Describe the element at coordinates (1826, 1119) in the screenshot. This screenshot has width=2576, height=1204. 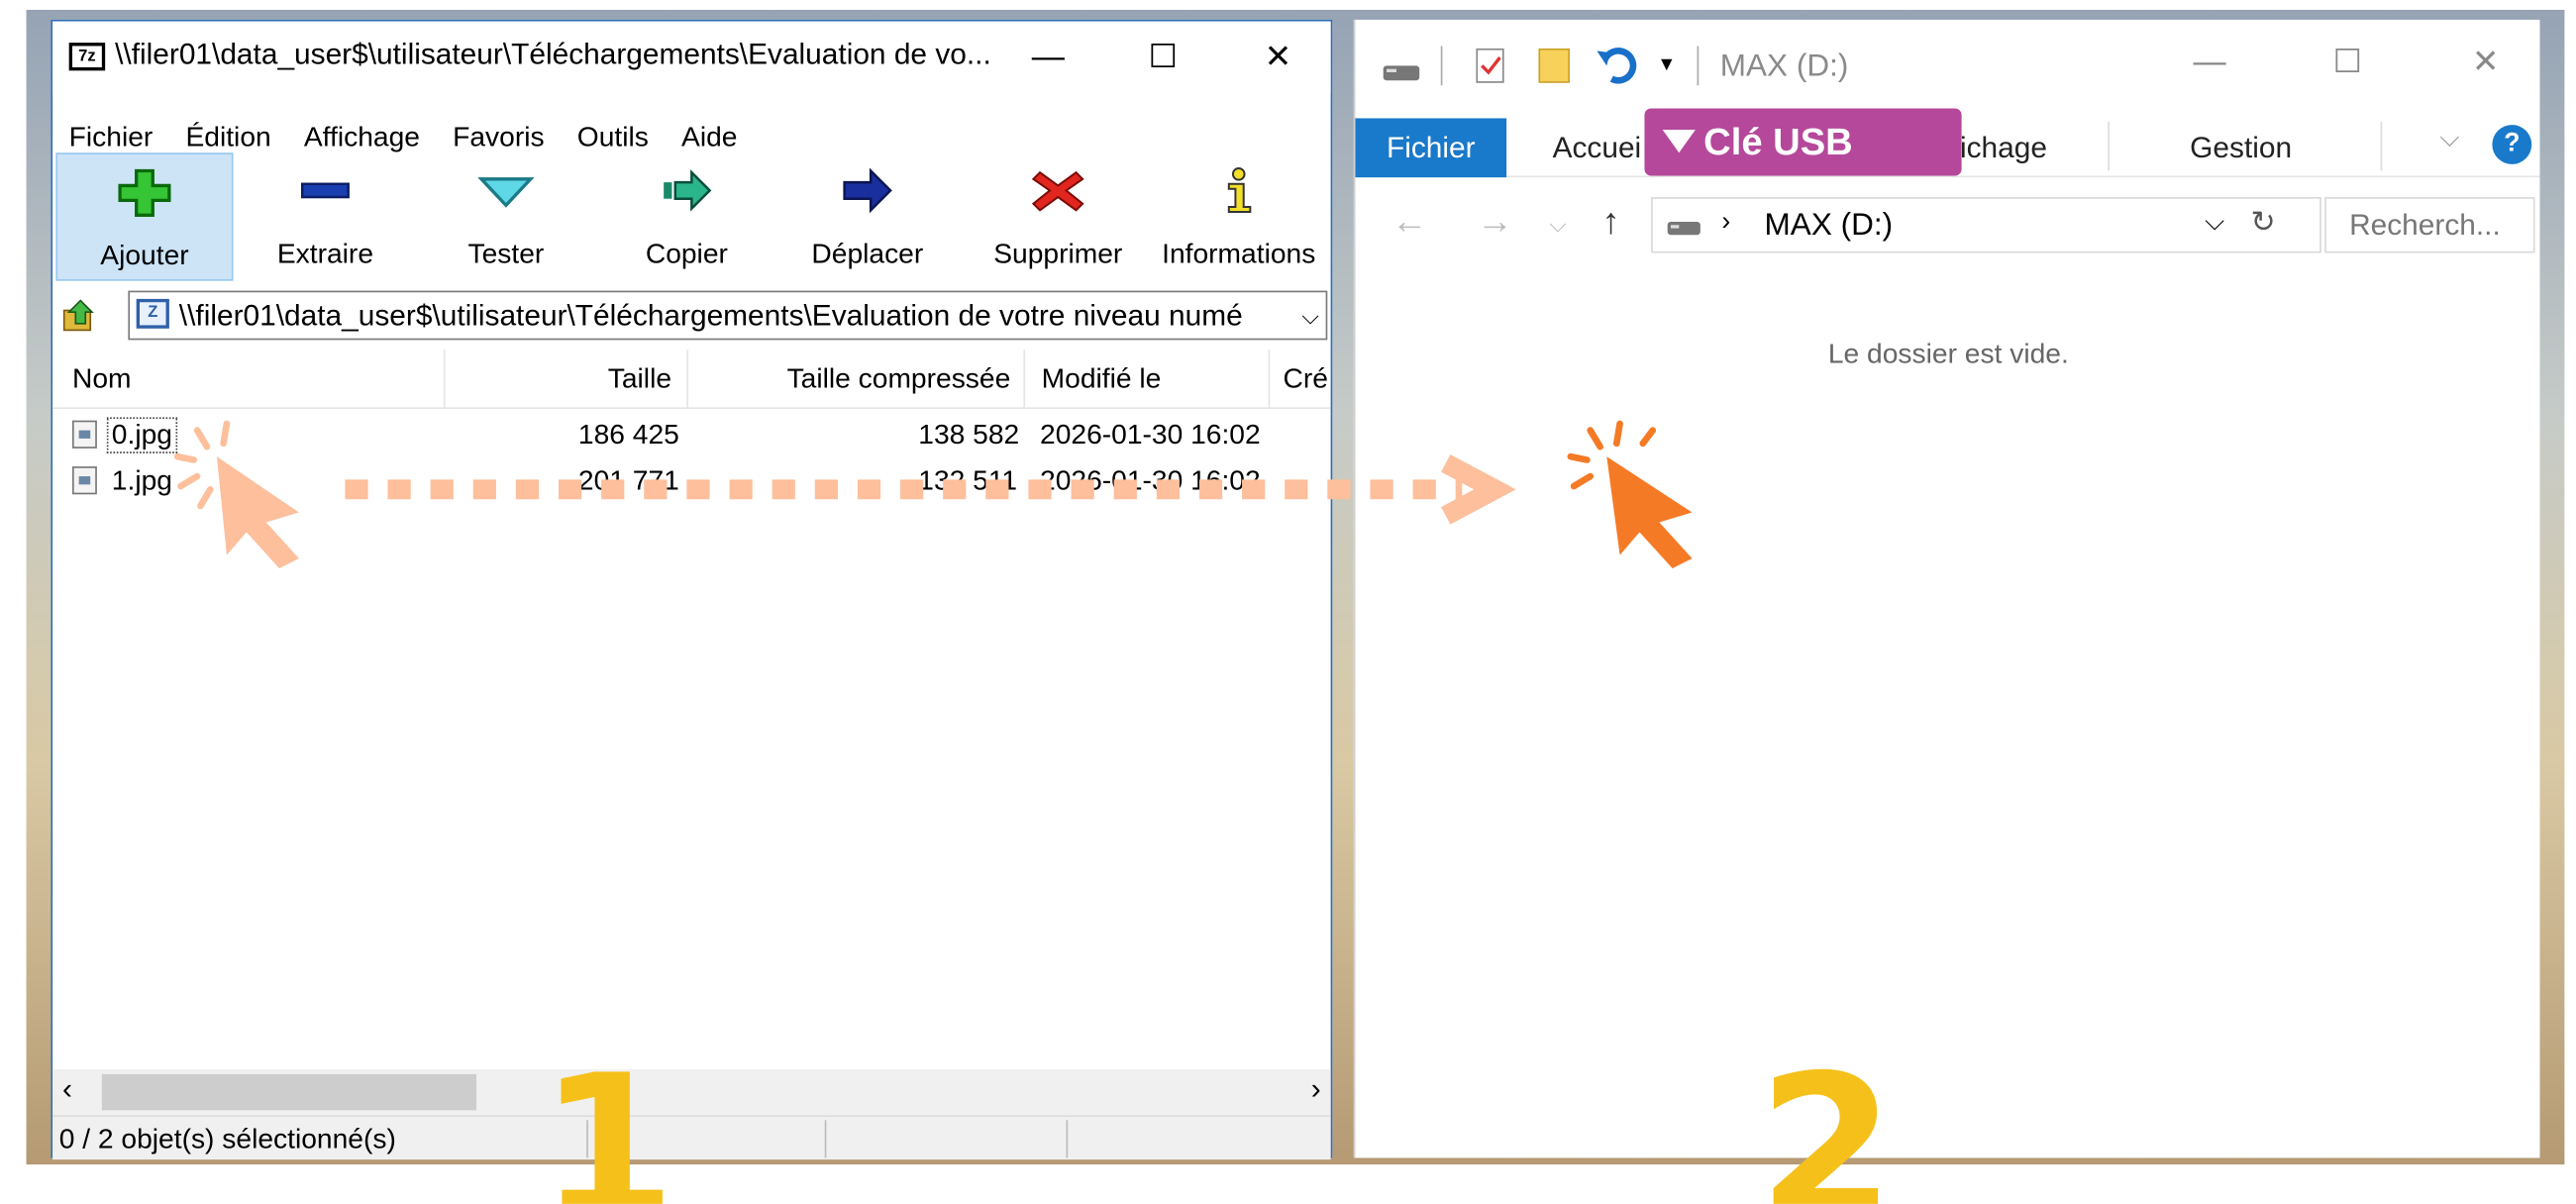
I see `step-number-2: 2` at that location.